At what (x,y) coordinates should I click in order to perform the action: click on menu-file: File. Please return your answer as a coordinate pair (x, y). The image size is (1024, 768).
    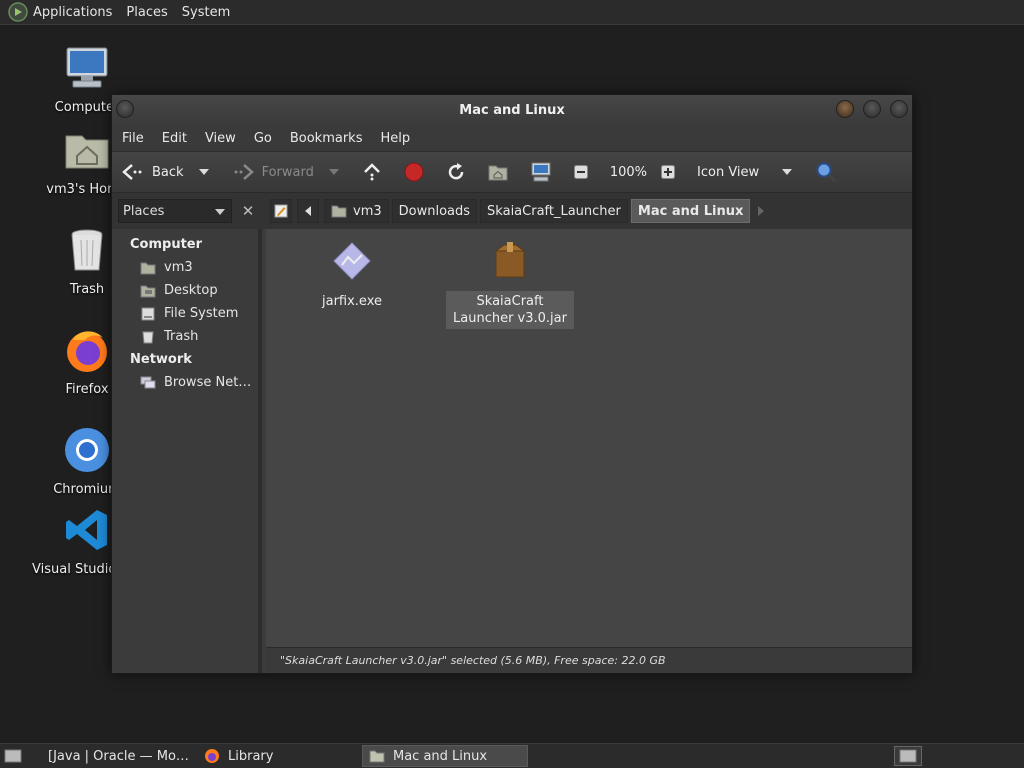
    Looking at the image, I should click on (133, 138).